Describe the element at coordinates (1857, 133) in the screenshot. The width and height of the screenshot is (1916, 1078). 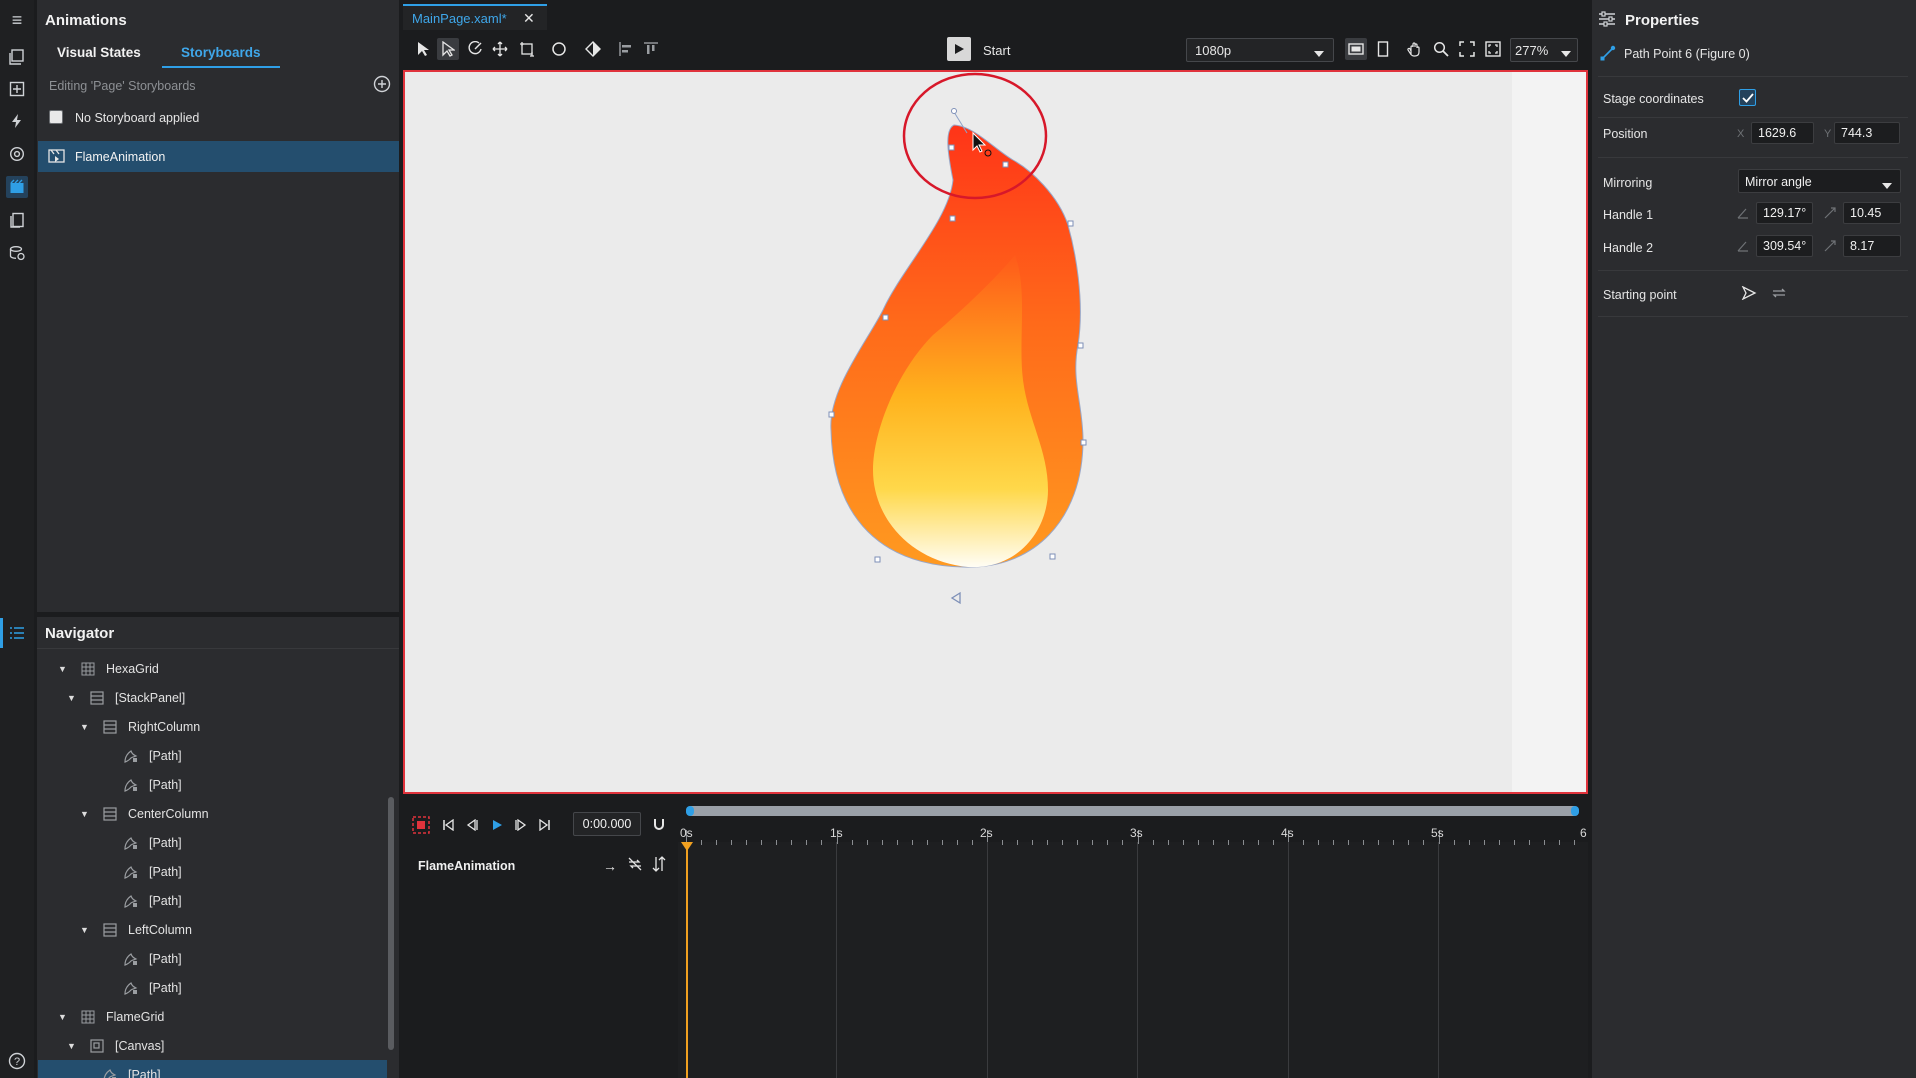
I see `position-y-value: 744.3` at that location.